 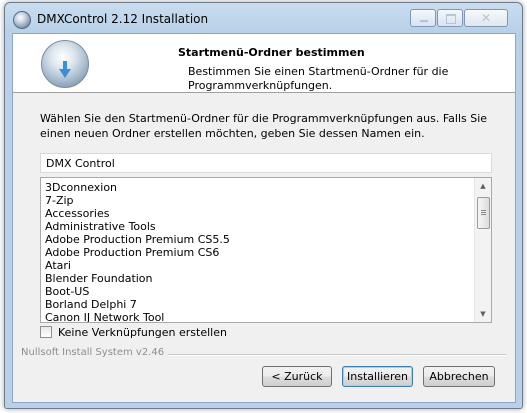 What do you see at coordinates (271, 52) in the screenshot?
I see `page-title: Startmenü-Ordner bestimmen` at bounding box center [271, 52].